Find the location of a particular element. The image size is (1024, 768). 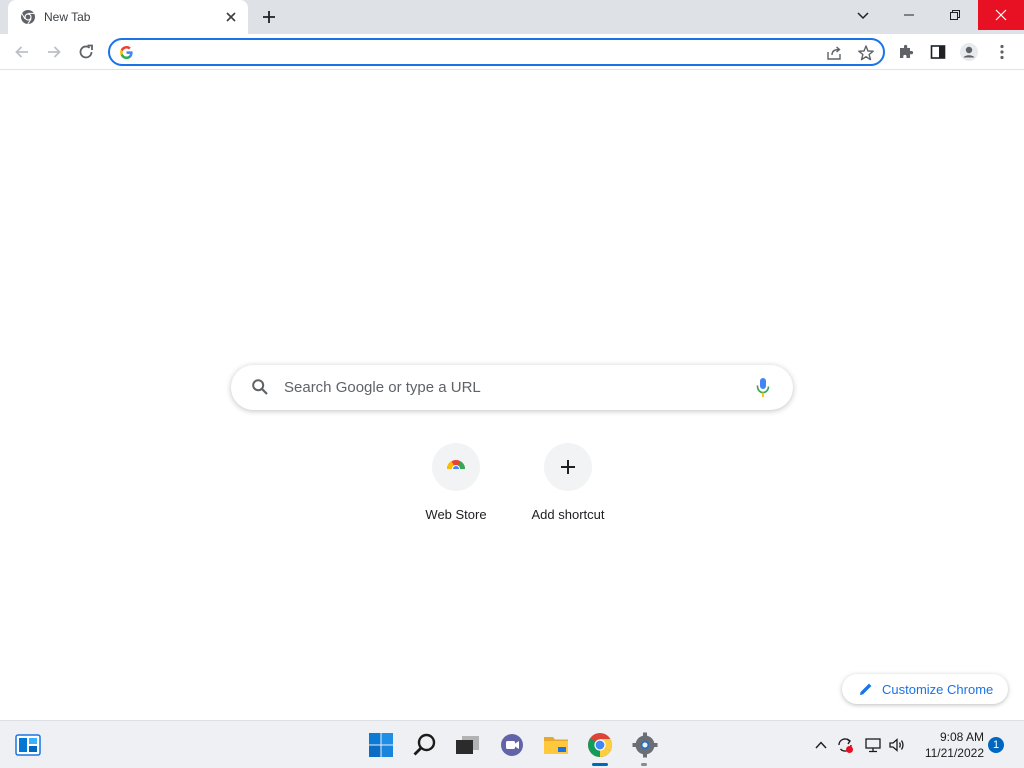

chevron-down-icon is located at coordinates (863, 15).